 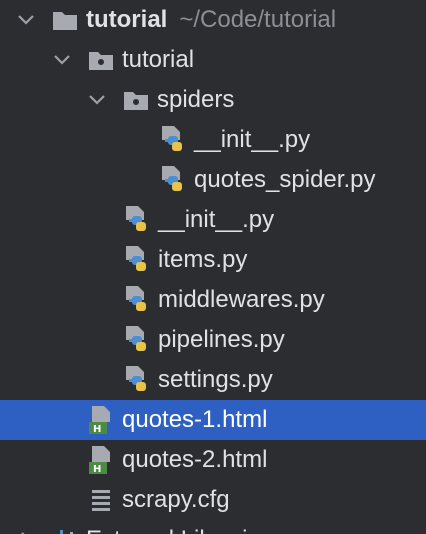 What do you see at coordinates (258, 19) in the screenshot?
I see `root-folder-path: ~/Code/tutorial` at bounding box center [258, 19].